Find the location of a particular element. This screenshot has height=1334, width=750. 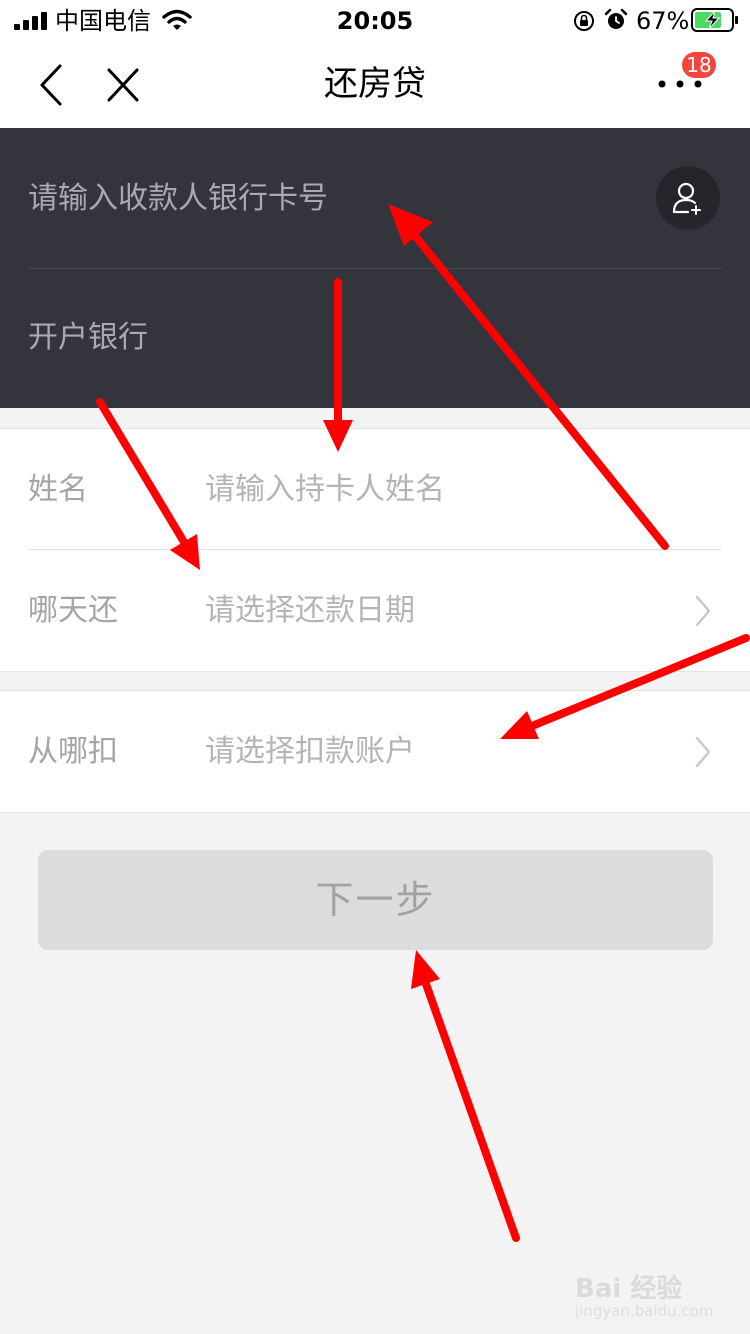

cardholder-name-input is located at coordinates (445, 490).